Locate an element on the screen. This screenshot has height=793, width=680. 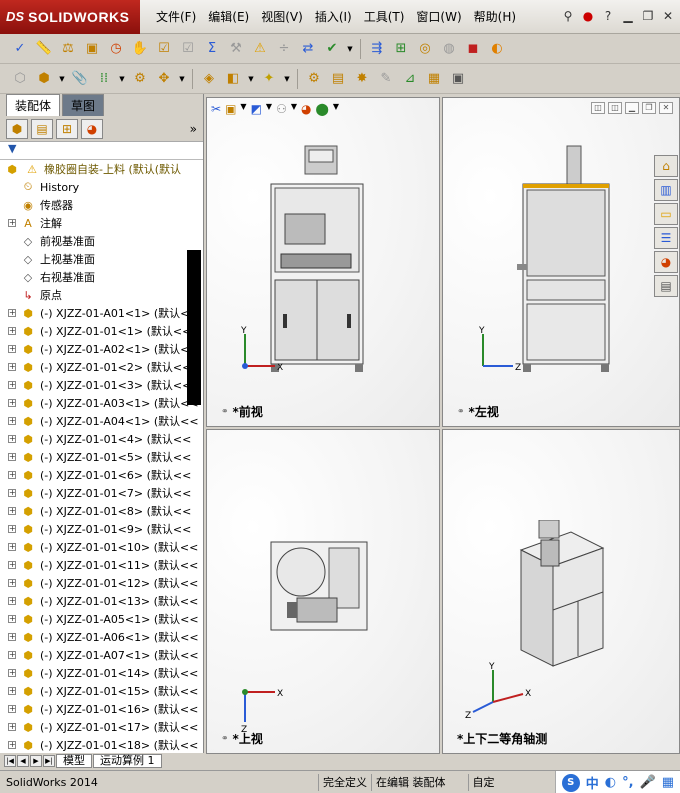
tree-component-row: + ⬢ (-) XJZZ-01-01<17> (默认<< is located at coordinates (101, 727).